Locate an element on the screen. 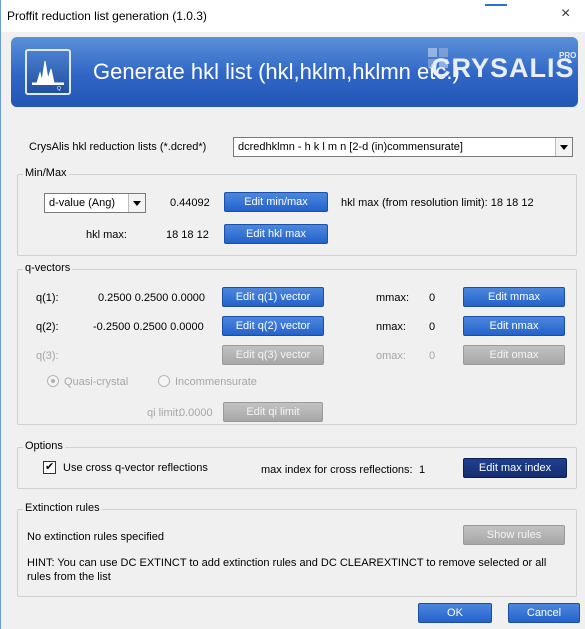  incommensurate-radio is located at coordinates (164, 381).